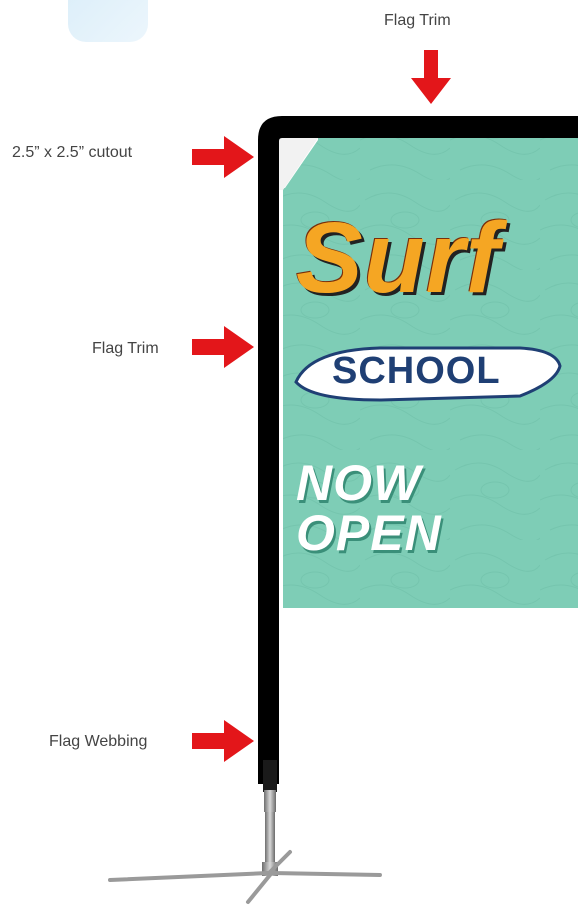  Describe the element at coordinates (245, 877) in the screenshot. I see `x-stand-base` at that location.